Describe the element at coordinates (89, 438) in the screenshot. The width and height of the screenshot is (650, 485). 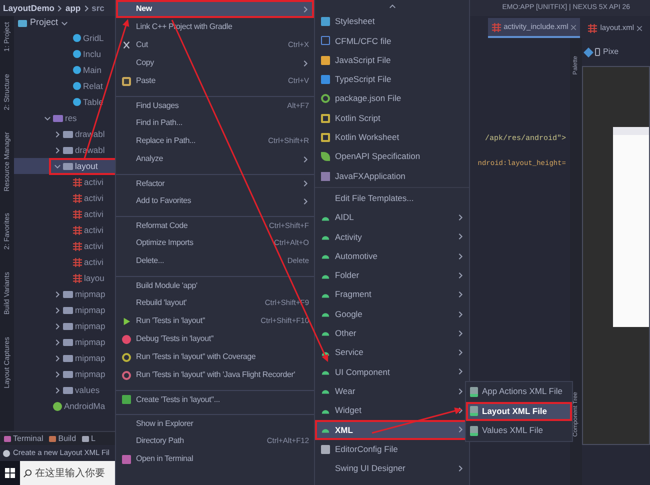
I see `tool-window-button: L` at that location.